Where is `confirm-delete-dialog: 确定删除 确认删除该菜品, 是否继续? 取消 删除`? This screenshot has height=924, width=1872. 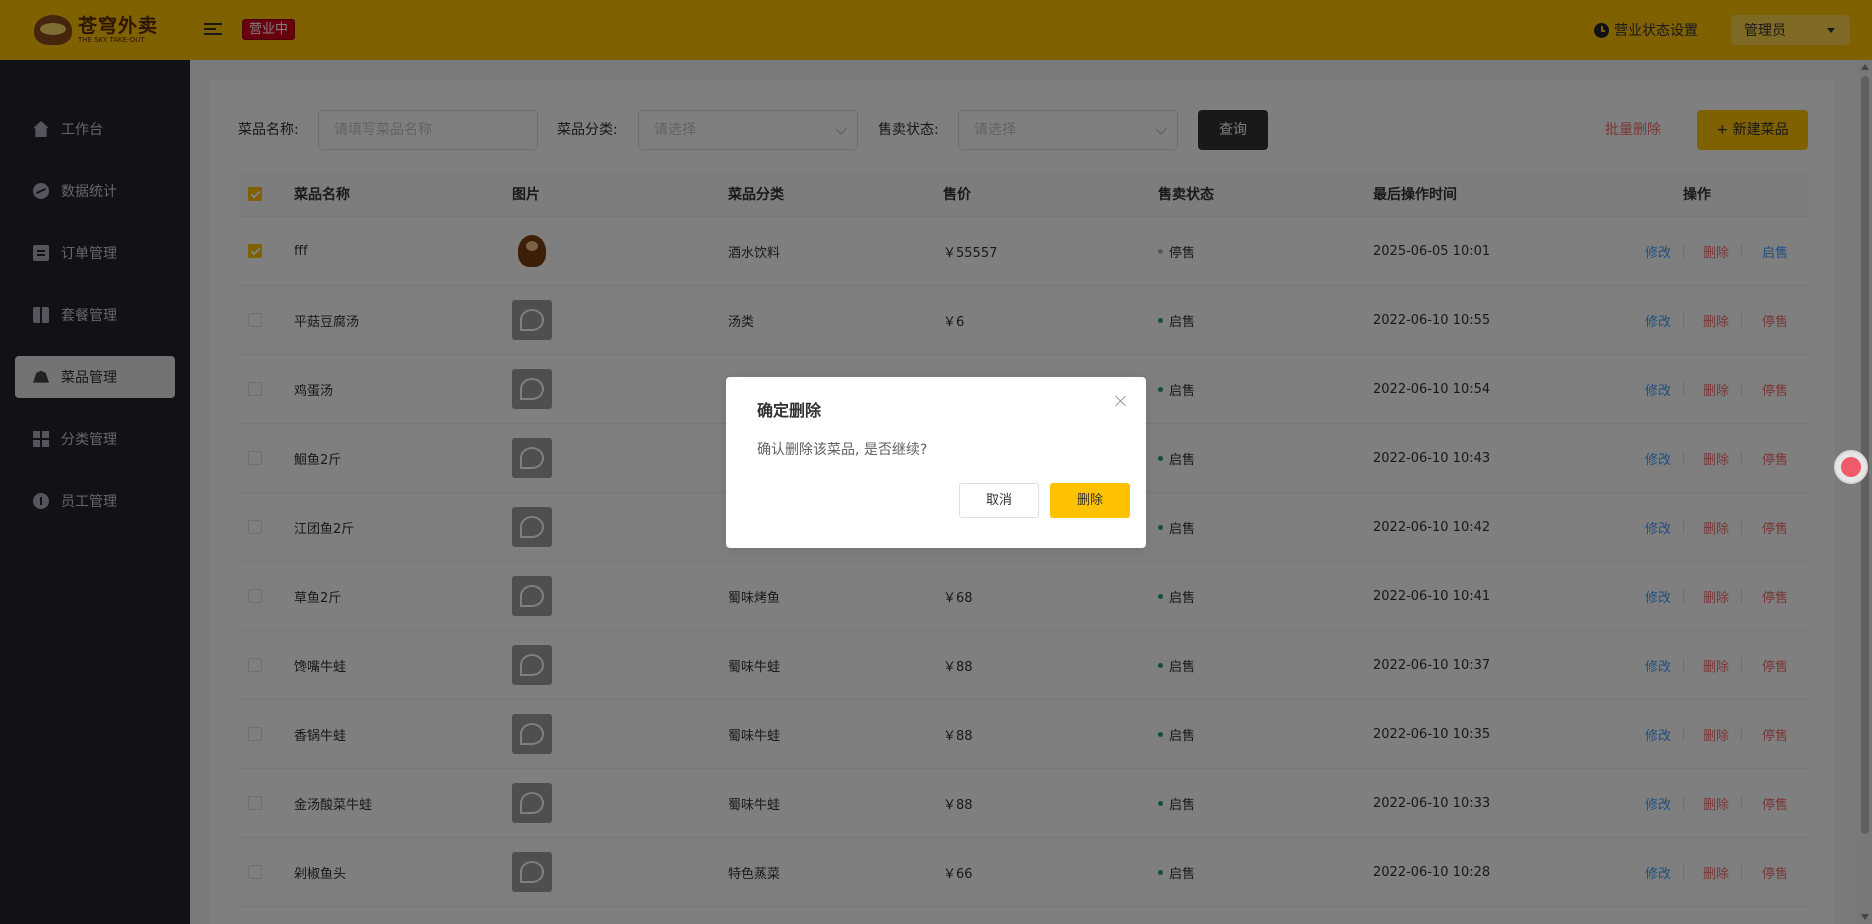 confirm-delete-dialog: 确定删除 确认删除该菜品, 是否继续? 取消 删除 is located at coordinates (936, 462).